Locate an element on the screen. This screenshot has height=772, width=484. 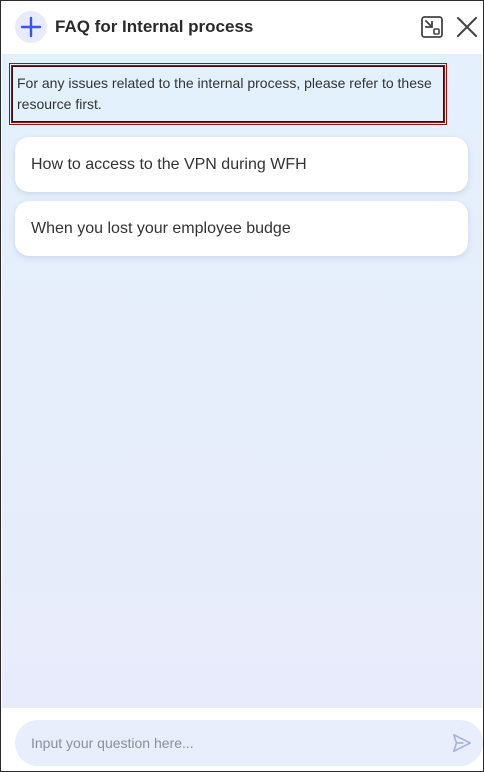
send-button is located at coordinates (462, 743).